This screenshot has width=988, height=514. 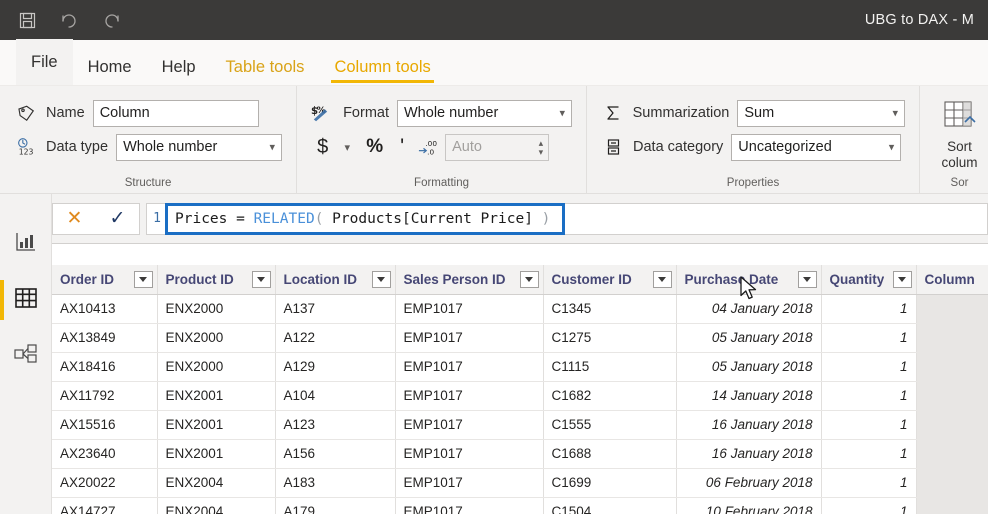 What do you see at coordinates (105, 425) in the screenshot?
I see `cell-order_id: AX15516` at bounding box center [105, 425].